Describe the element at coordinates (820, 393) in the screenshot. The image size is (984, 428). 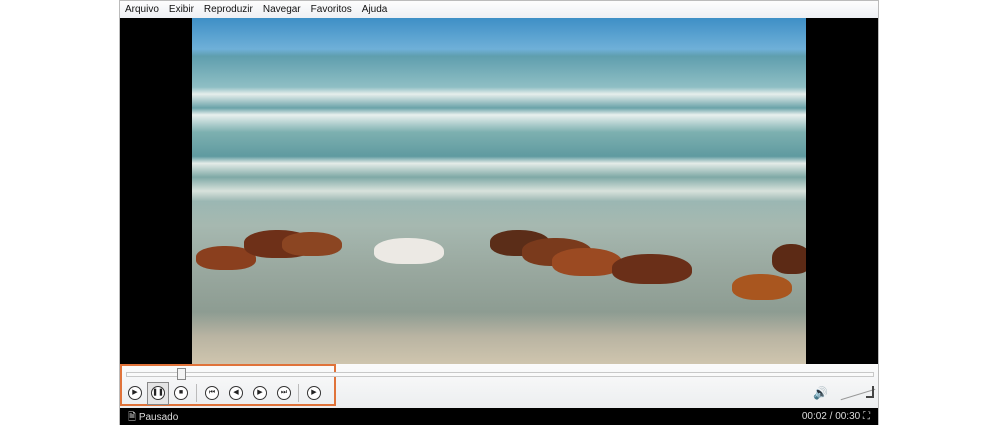
I see `volume-icon: 🔊` at that location.